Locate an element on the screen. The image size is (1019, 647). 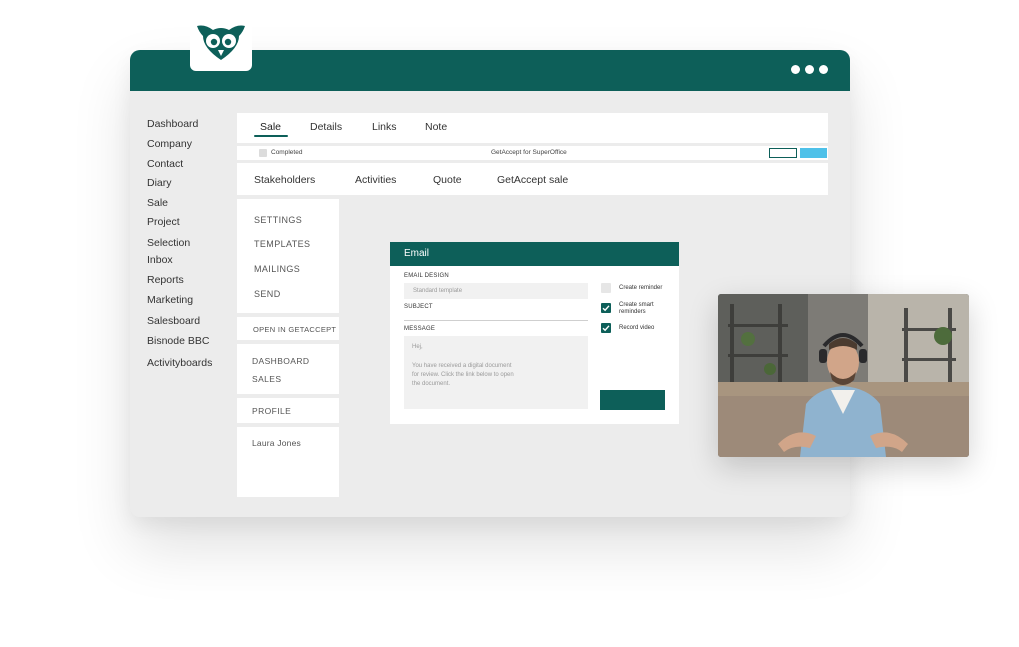
panel-user: Laura Jones is located at coordinates (288, 462).